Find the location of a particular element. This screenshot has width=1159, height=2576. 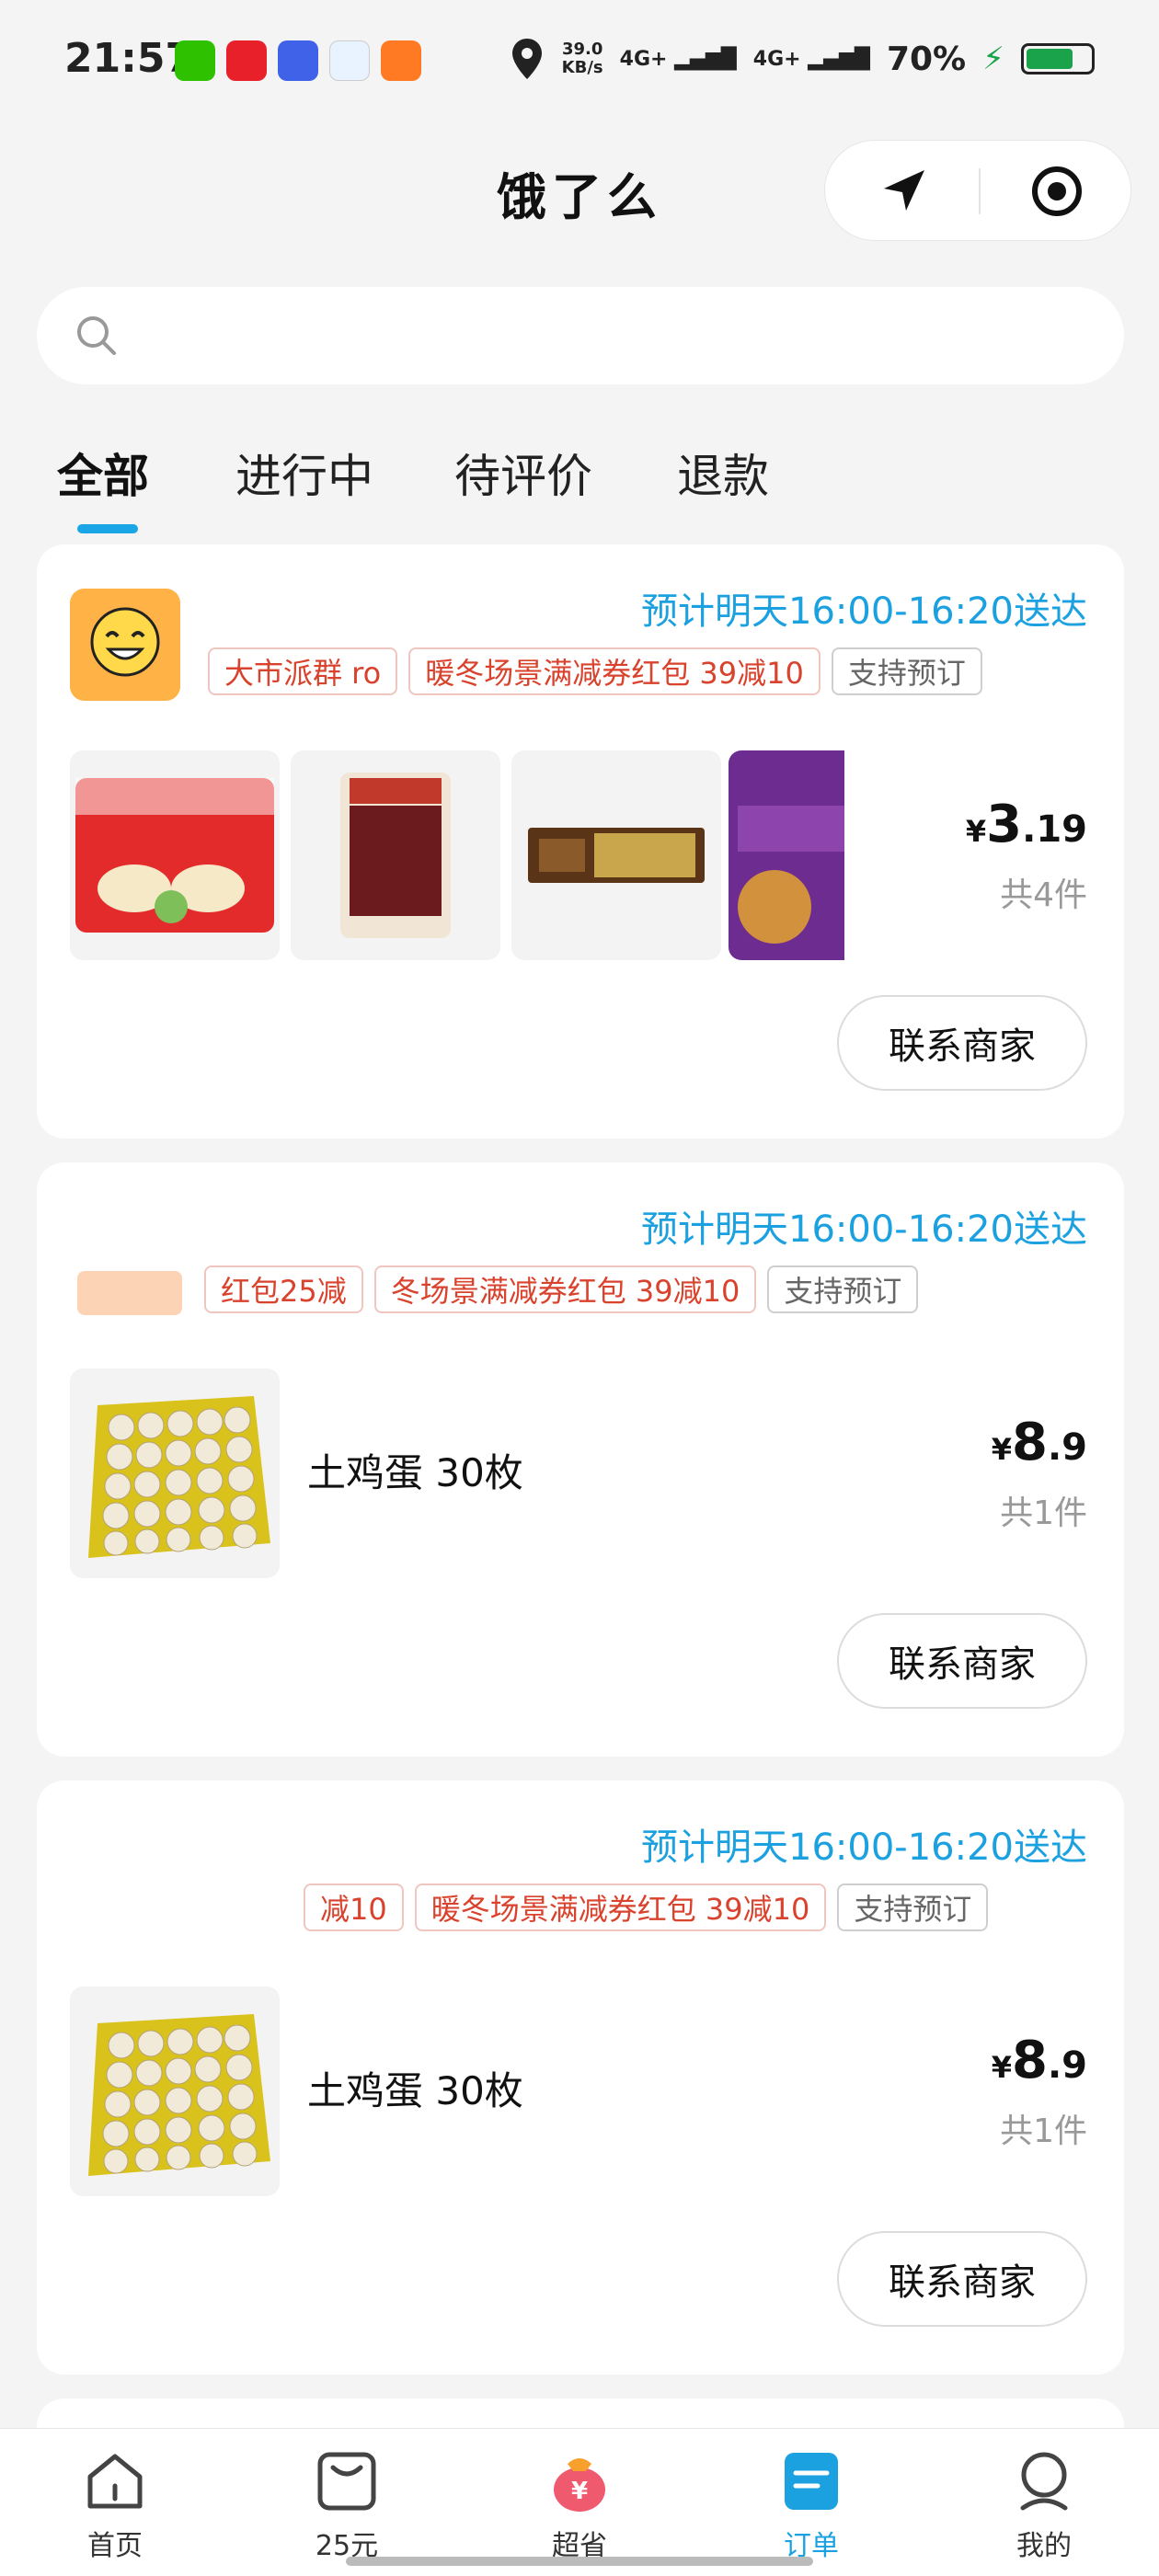

network-speed: 39.0 KB/s is located at coordinates (582, 58).